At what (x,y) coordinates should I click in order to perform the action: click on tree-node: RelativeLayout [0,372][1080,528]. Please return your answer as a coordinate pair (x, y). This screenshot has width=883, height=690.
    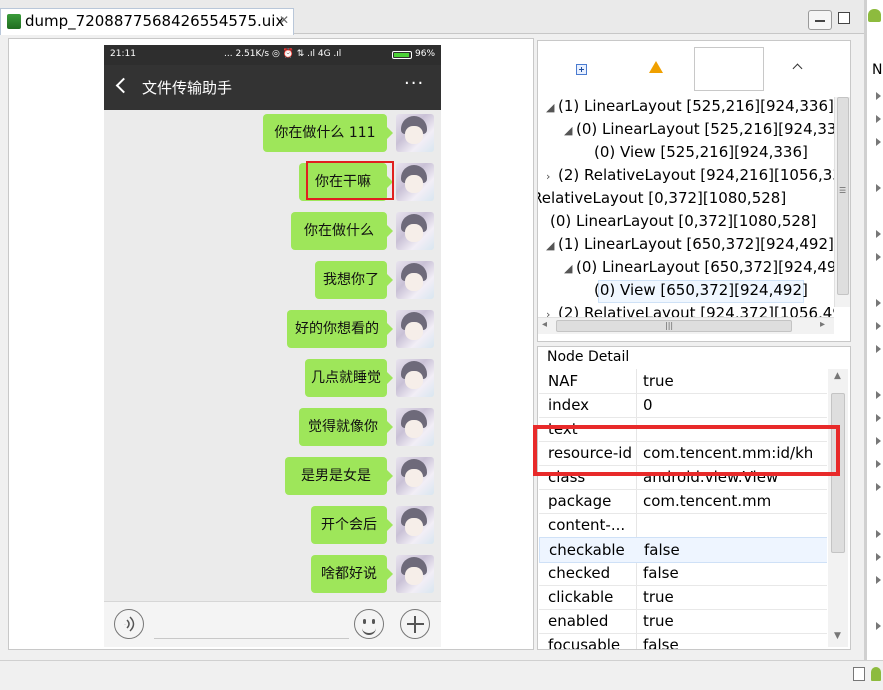
    Looking at the image, I should click on (662, 198).